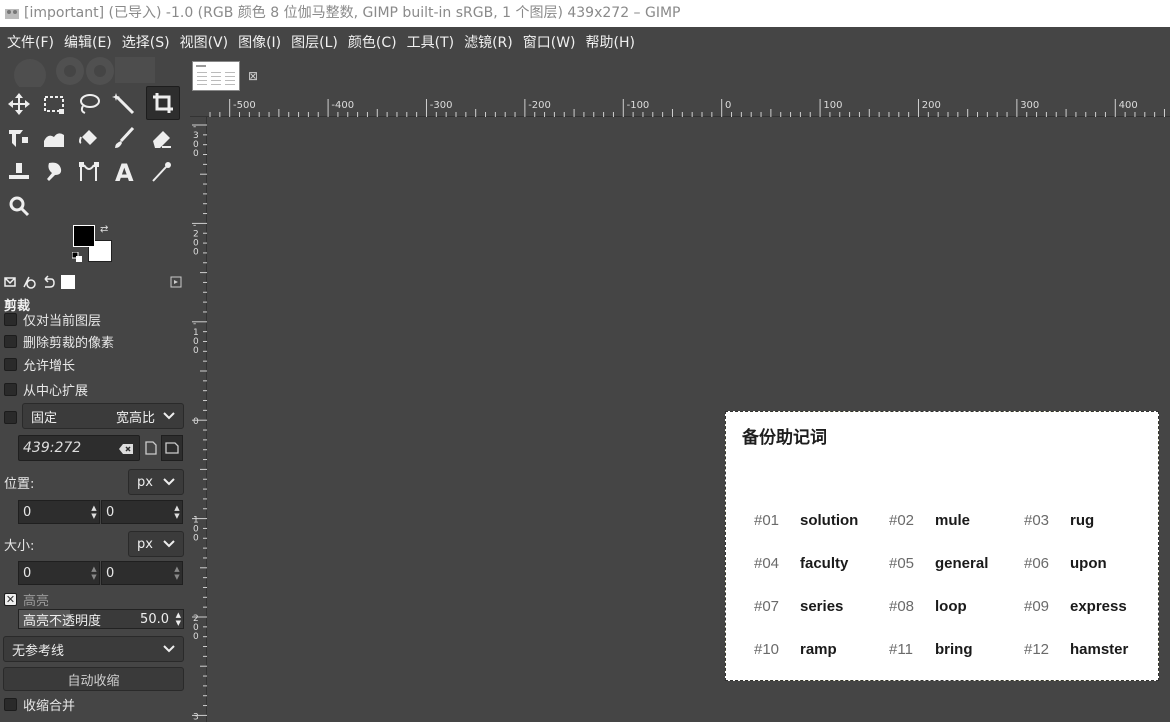 The width and height of the screenshot is (1170, 722). Describe the element at coordinates (1088, 563) in the screenshot. I see `word-text: upon` at that location.